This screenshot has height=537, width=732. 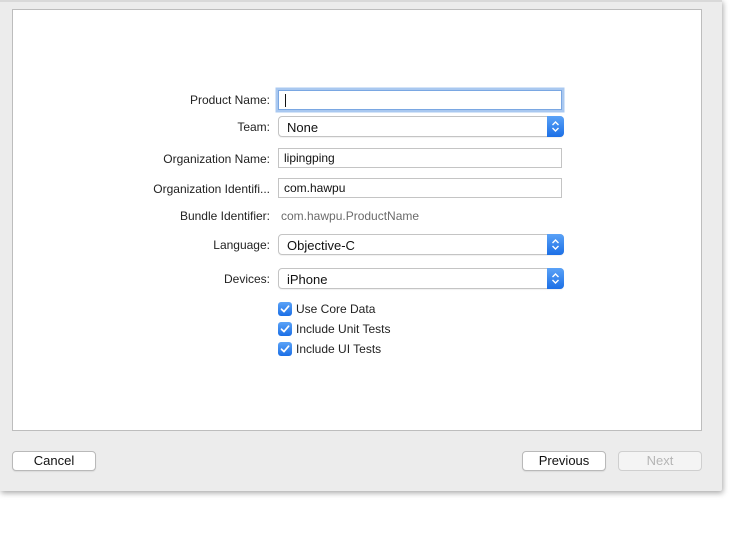 I want to click on include-unit-tests-label: Include Unit Tests, so click(x=343, y=329).